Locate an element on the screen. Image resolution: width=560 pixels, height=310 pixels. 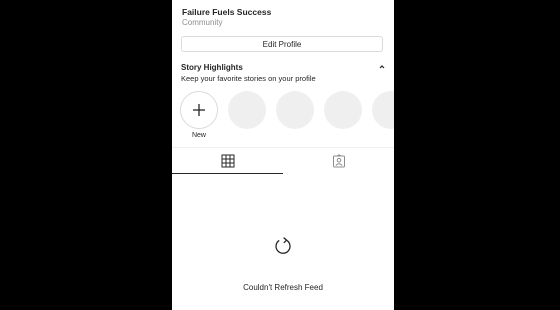
tab-tagged is located at coordinates (338, 161).